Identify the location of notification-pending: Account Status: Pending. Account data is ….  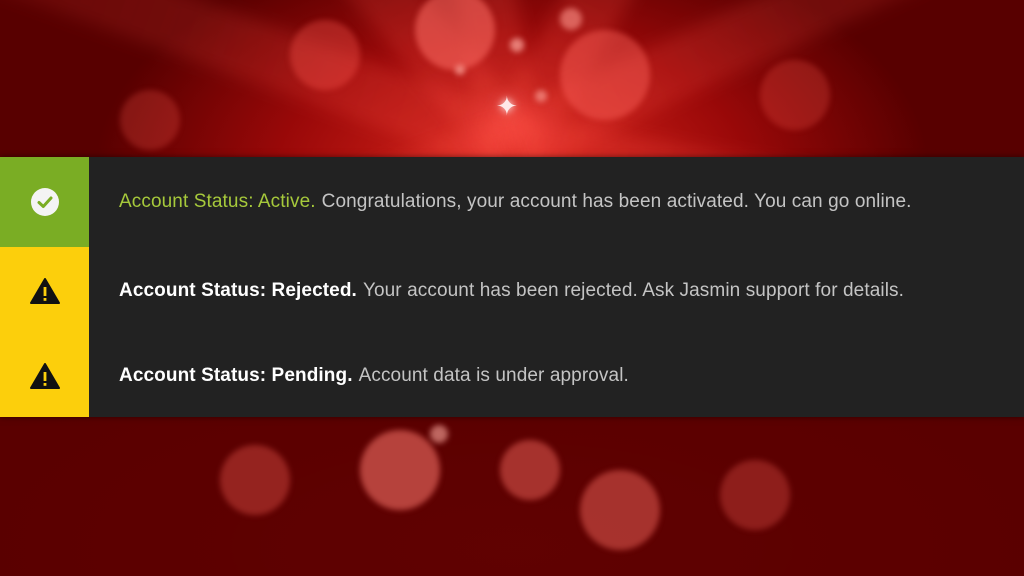
(512, 375).